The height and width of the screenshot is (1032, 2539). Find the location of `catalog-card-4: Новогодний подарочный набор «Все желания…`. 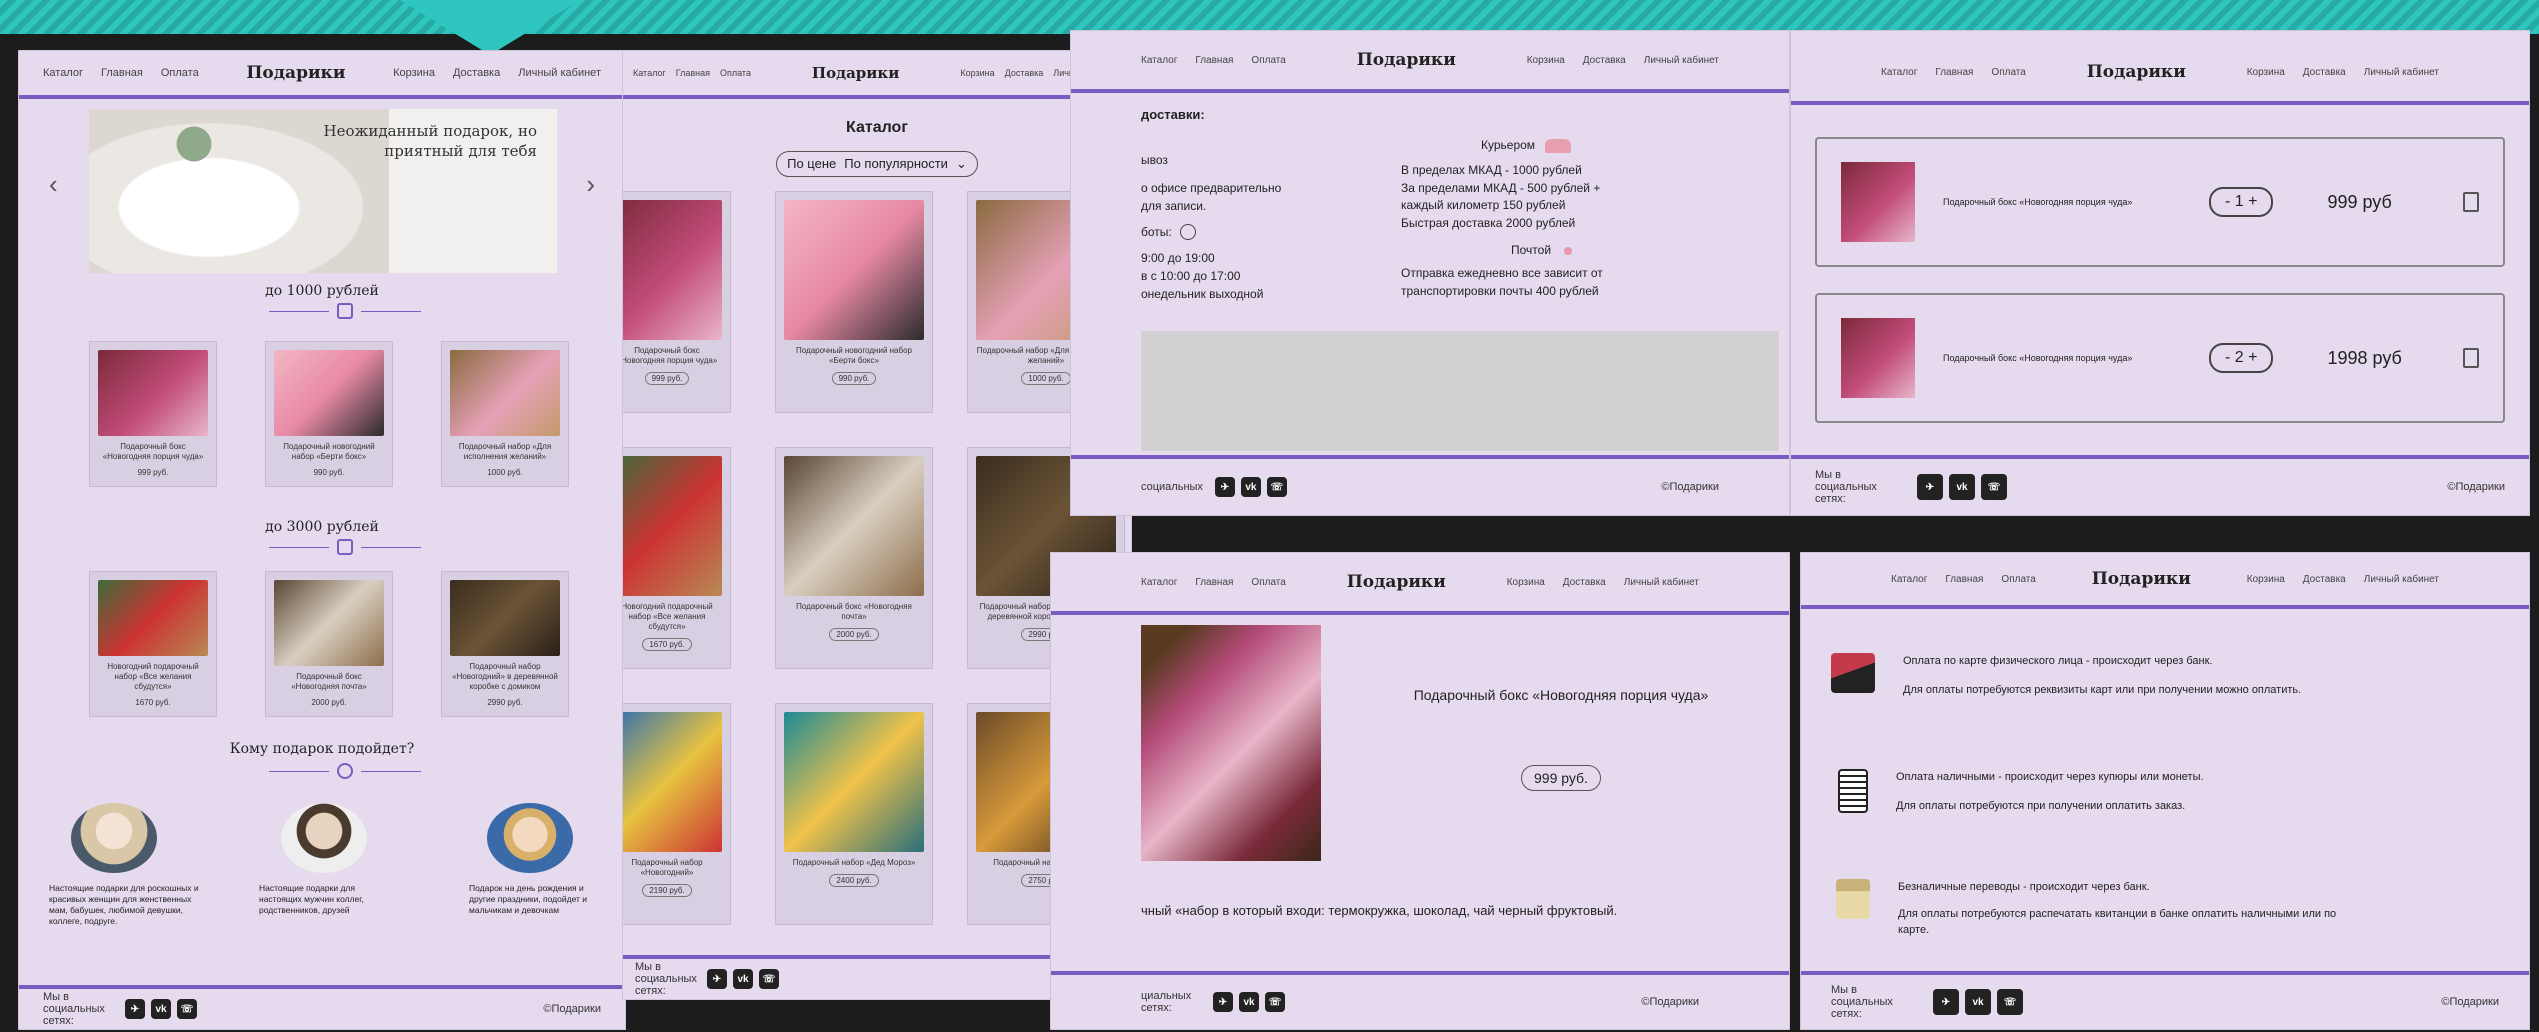

catalog-card-4: Новогодний подарочный набор «Все желания… is located at coordinates (677, 558).